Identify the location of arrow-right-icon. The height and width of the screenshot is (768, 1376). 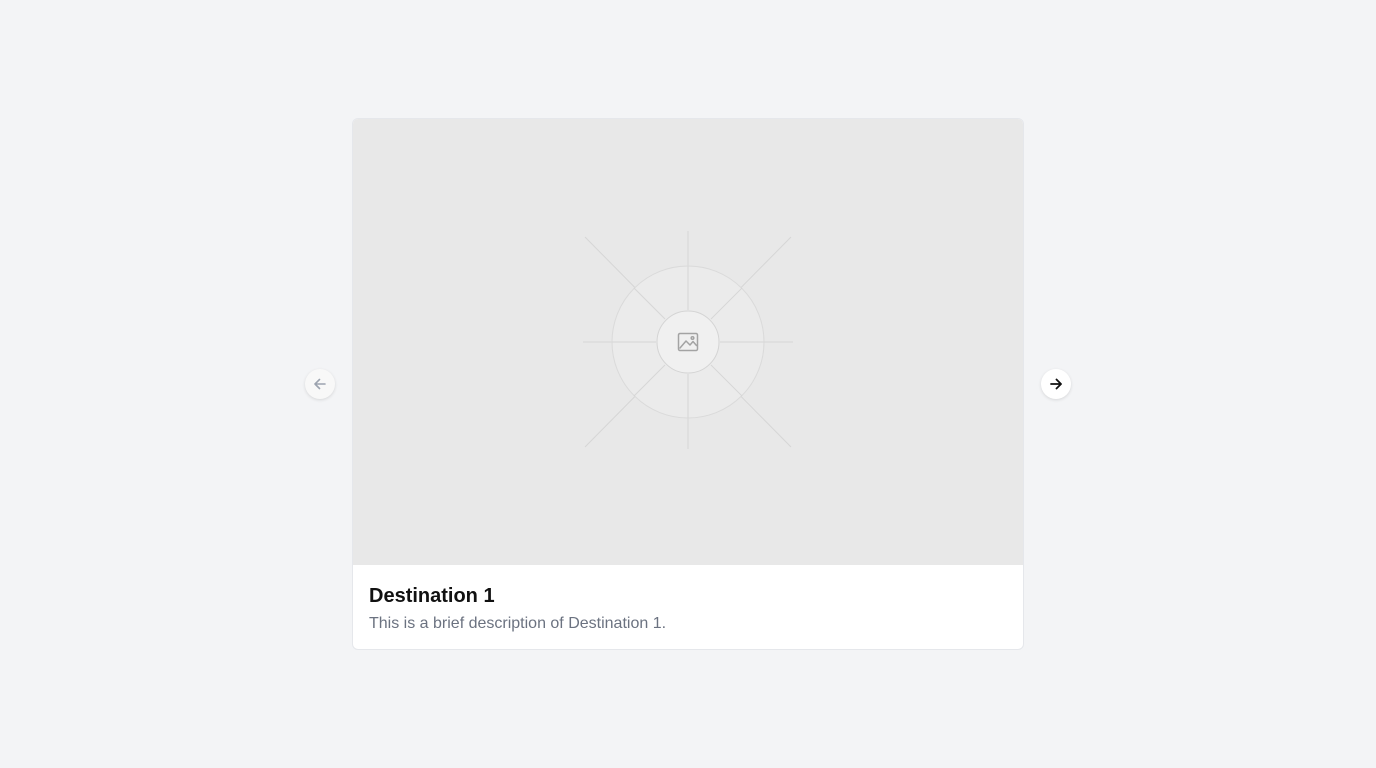
(1056, 384).